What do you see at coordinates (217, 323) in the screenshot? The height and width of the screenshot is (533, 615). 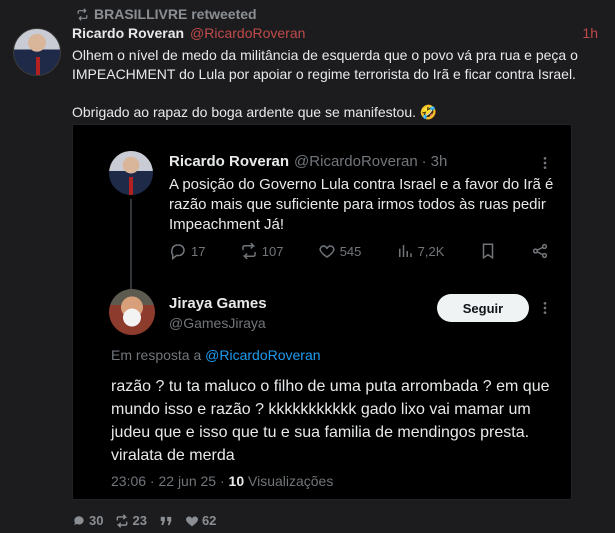 I see `reply-author-handle: @GamesJiraya` at bounding box center [217, 323].